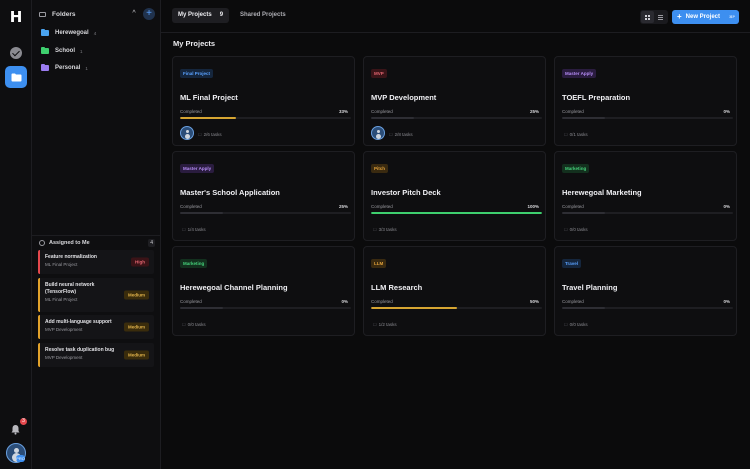 The width and height of the screenshot is (750, 469). I want to click on task-count: 2/8 tasks, so click(401, 134).